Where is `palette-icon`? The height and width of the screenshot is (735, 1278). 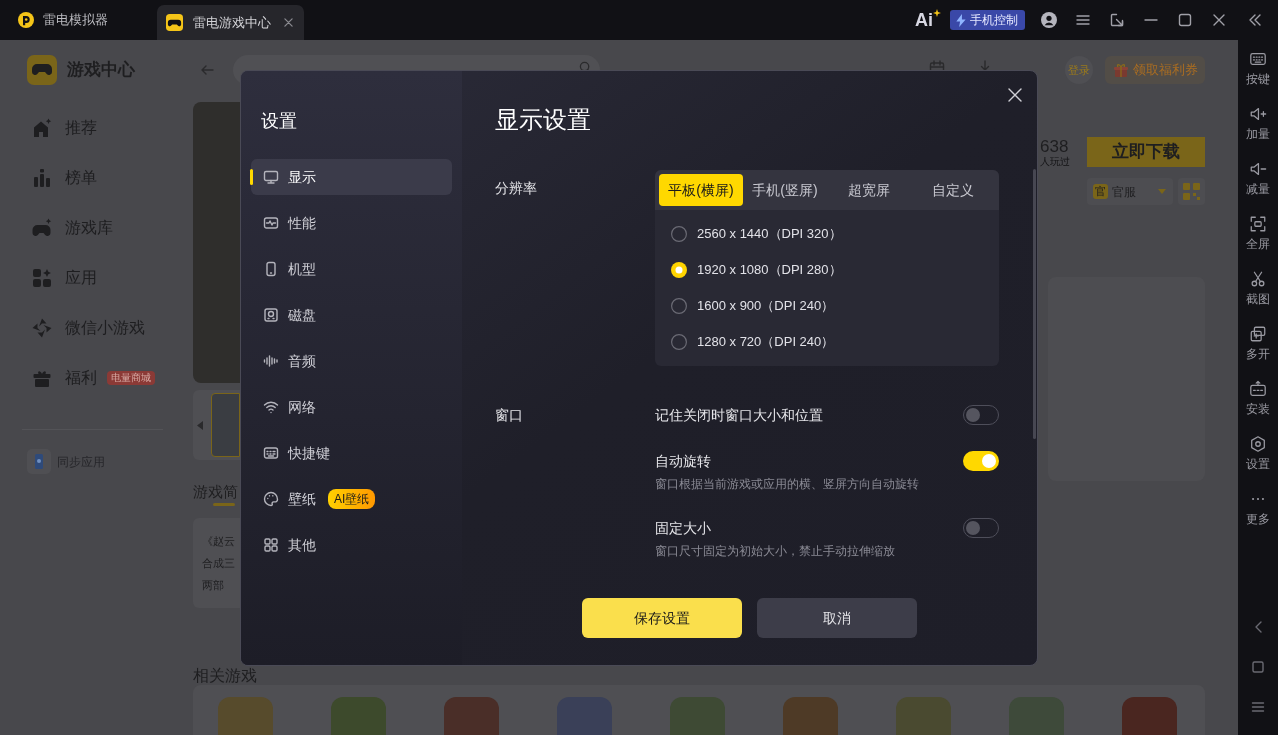 palette-icon is located at coordinates (271, 499).